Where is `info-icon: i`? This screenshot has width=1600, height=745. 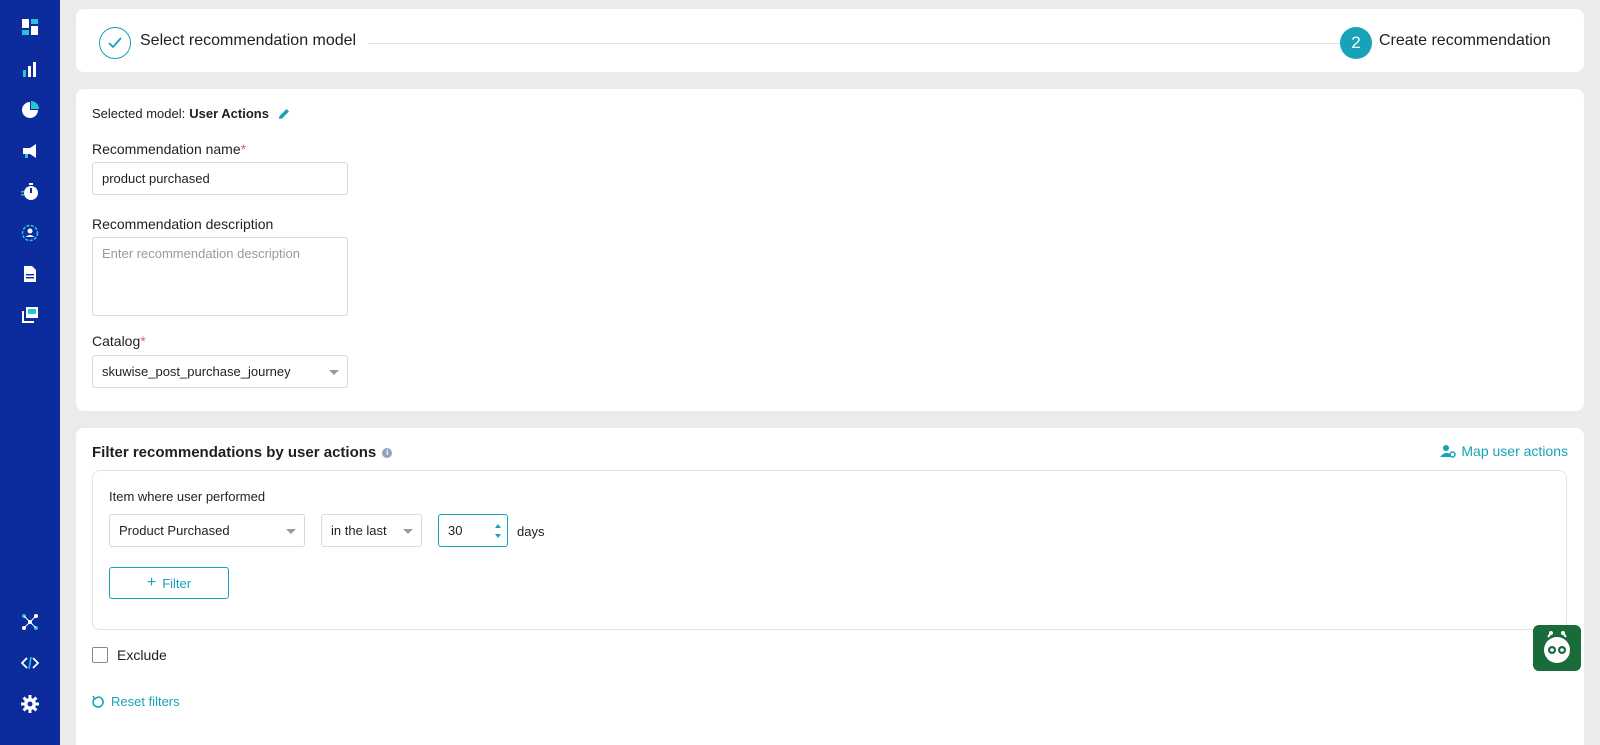 info-icon: i is located at coordinates (387, 452).